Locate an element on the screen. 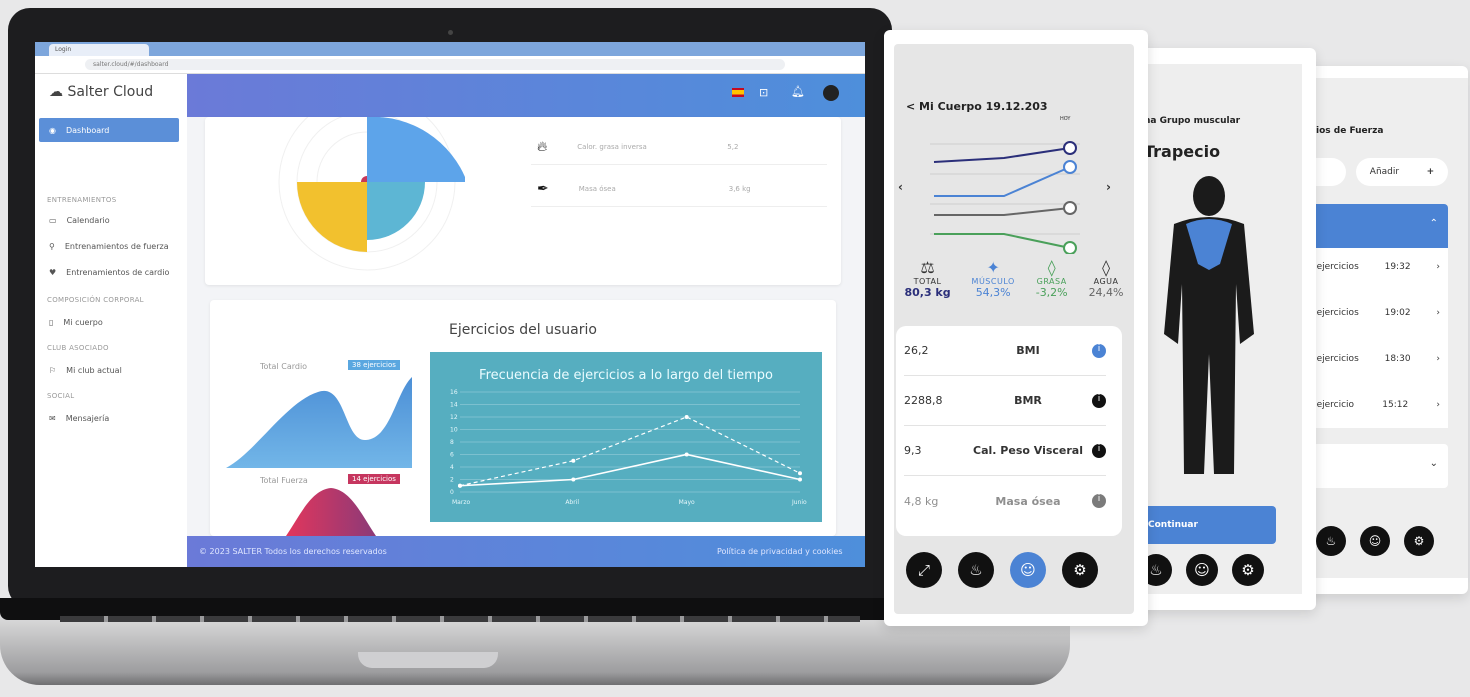 The width and height of the screenshot is (1470, 697). muscle-name: Trapecio is located at coordinates (1182, 151).